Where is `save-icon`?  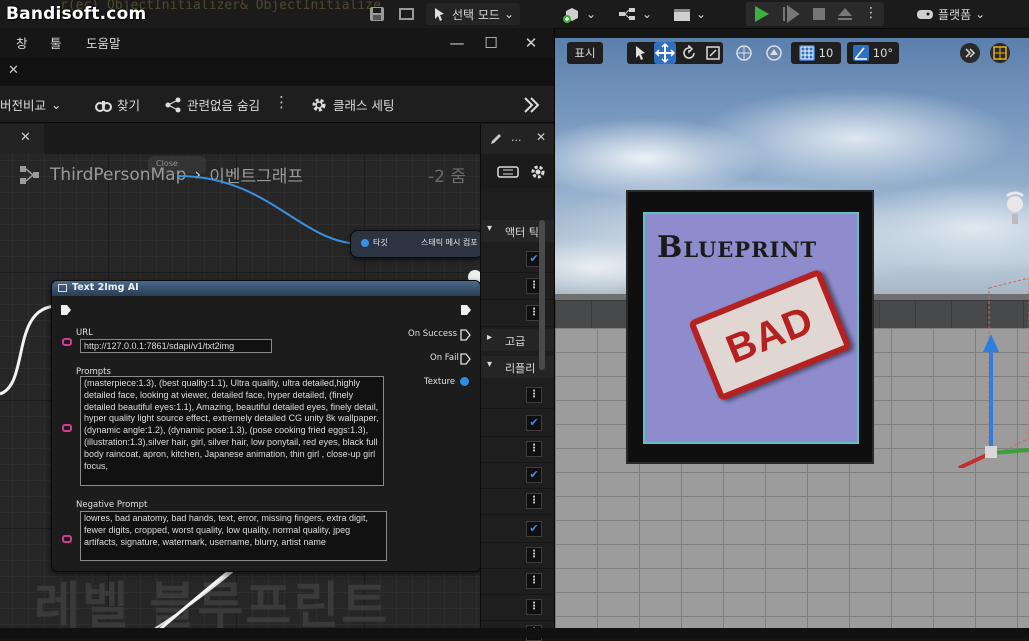
save-icon is located at coordinates (377, 14).